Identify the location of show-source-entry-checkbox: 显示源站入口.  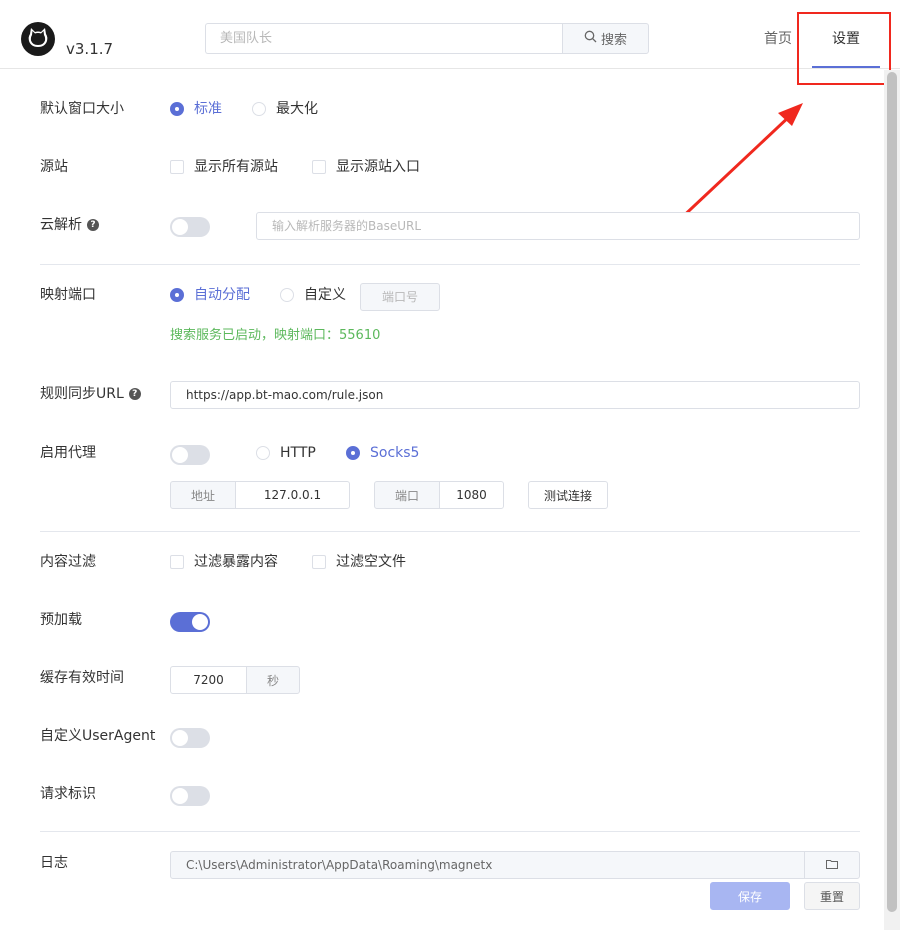
(366, 167).